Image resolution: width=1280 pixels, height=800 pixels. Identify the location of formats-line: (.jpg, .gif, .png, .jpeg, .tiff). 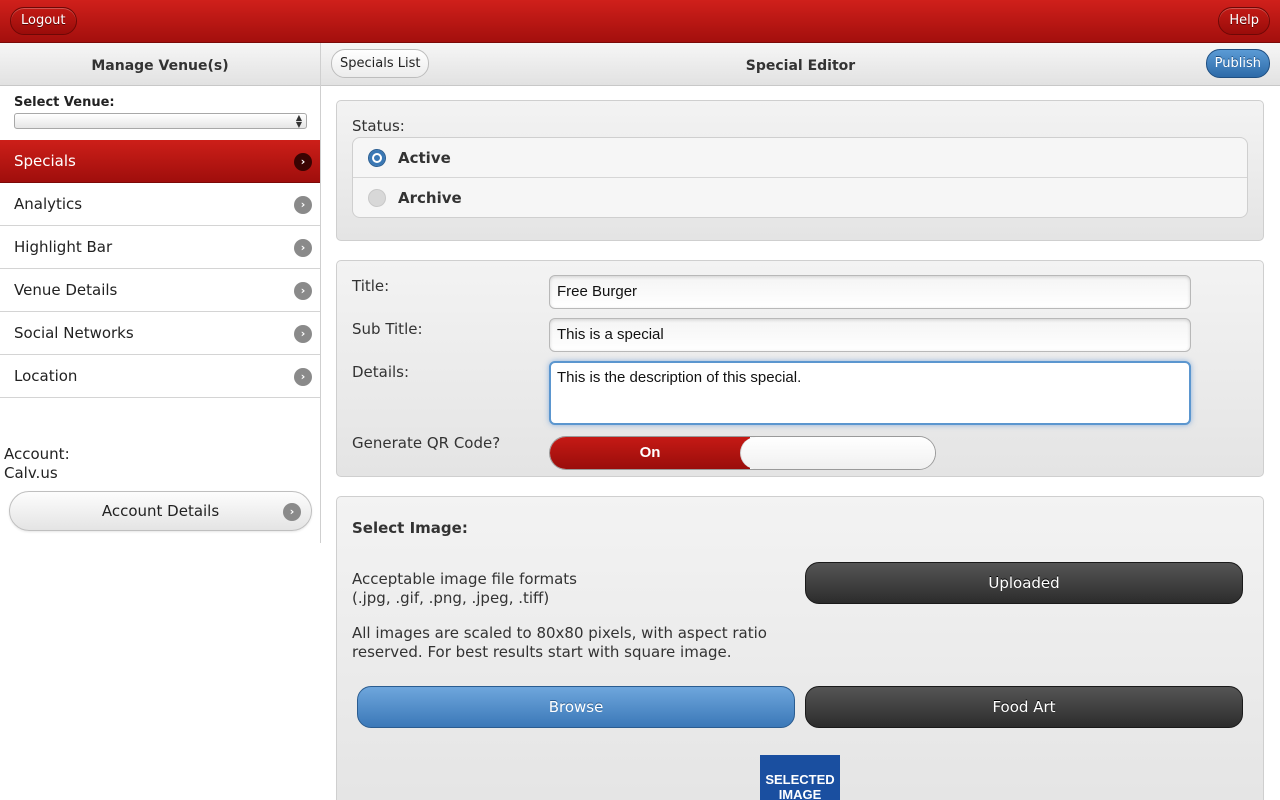
(451, 598).